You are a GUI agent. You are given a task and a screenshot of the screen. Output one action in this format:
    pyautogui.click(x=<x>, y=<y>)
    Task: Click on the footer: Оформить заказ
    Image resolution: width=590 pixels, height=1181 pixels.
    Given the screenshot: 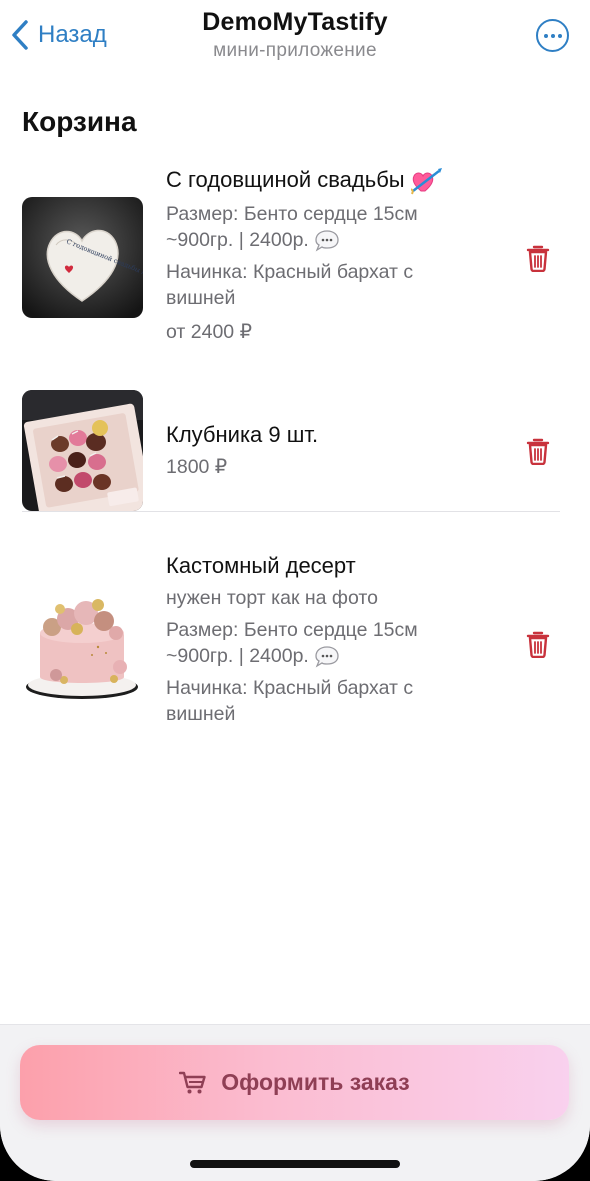 What is the action you would take?
    pyautogui.click(x=295, y=1102)
    